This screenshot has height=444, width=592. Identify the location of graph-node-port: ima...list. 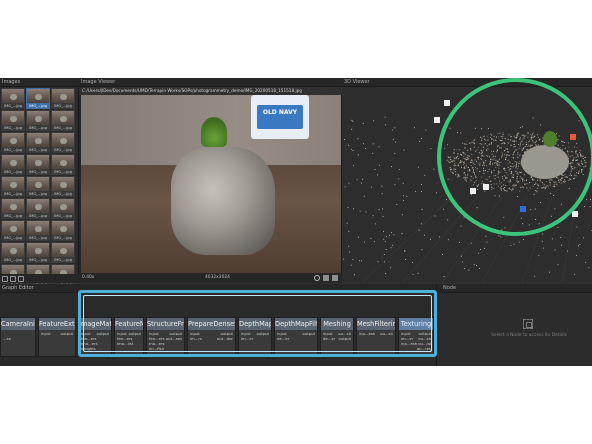
(125, 343).